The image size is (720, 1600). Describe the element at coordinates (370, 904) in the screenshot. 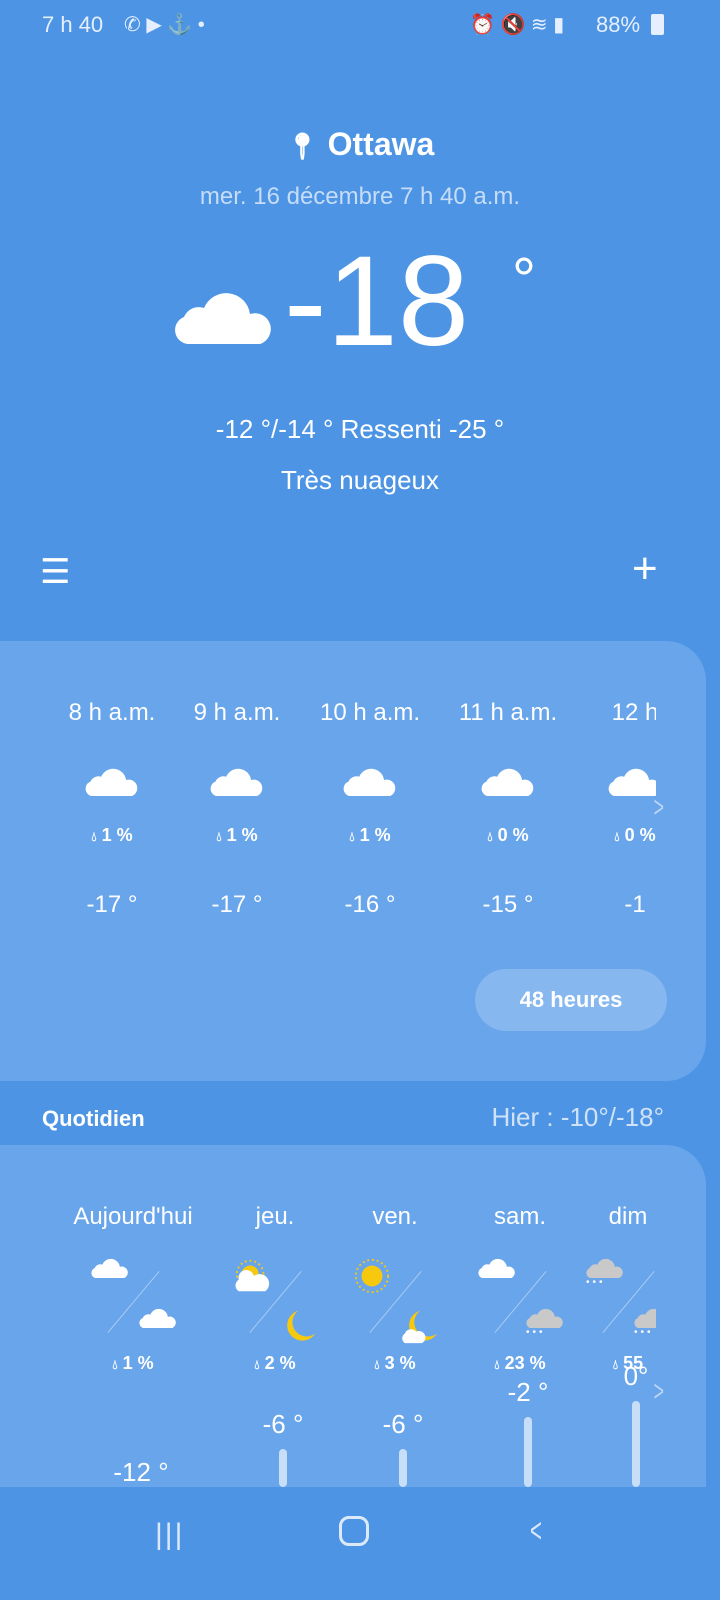

I see `hourly-temp: -16 °` at that location.